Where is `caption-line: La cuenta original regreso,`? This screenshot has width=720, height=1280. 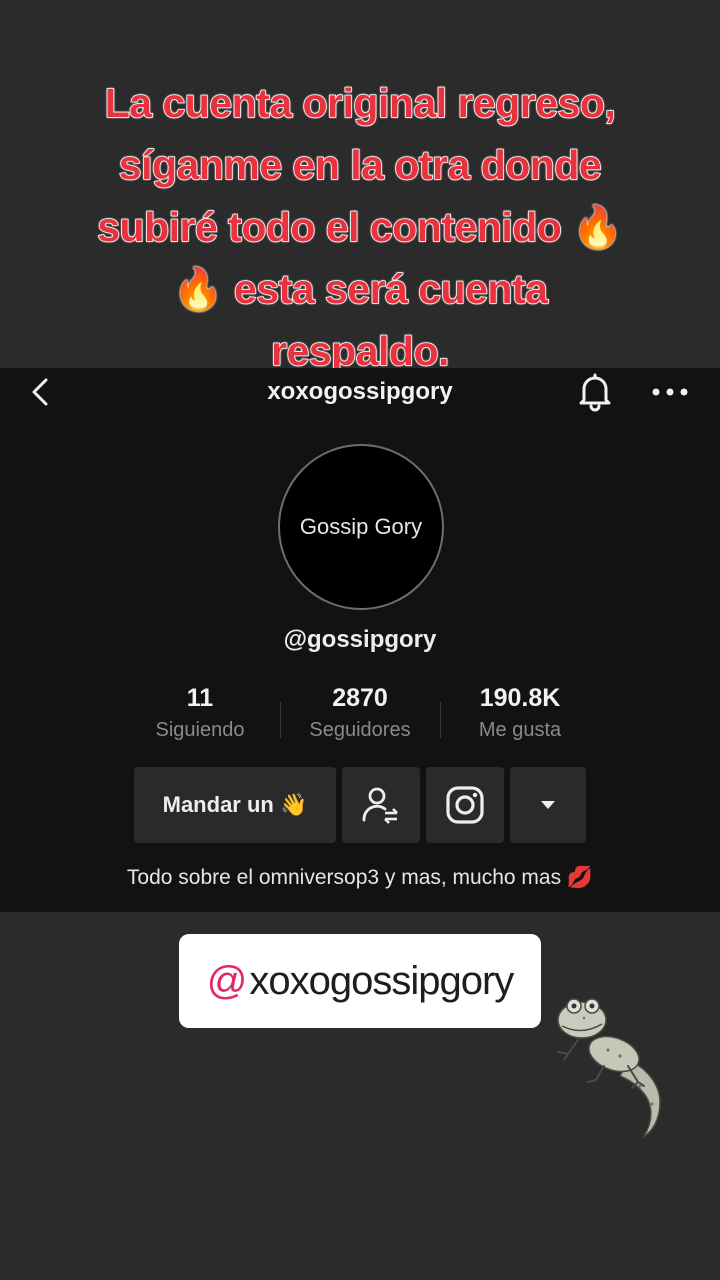
caption-line: La cuenta original regreso, is located at coordinates (360, 103).